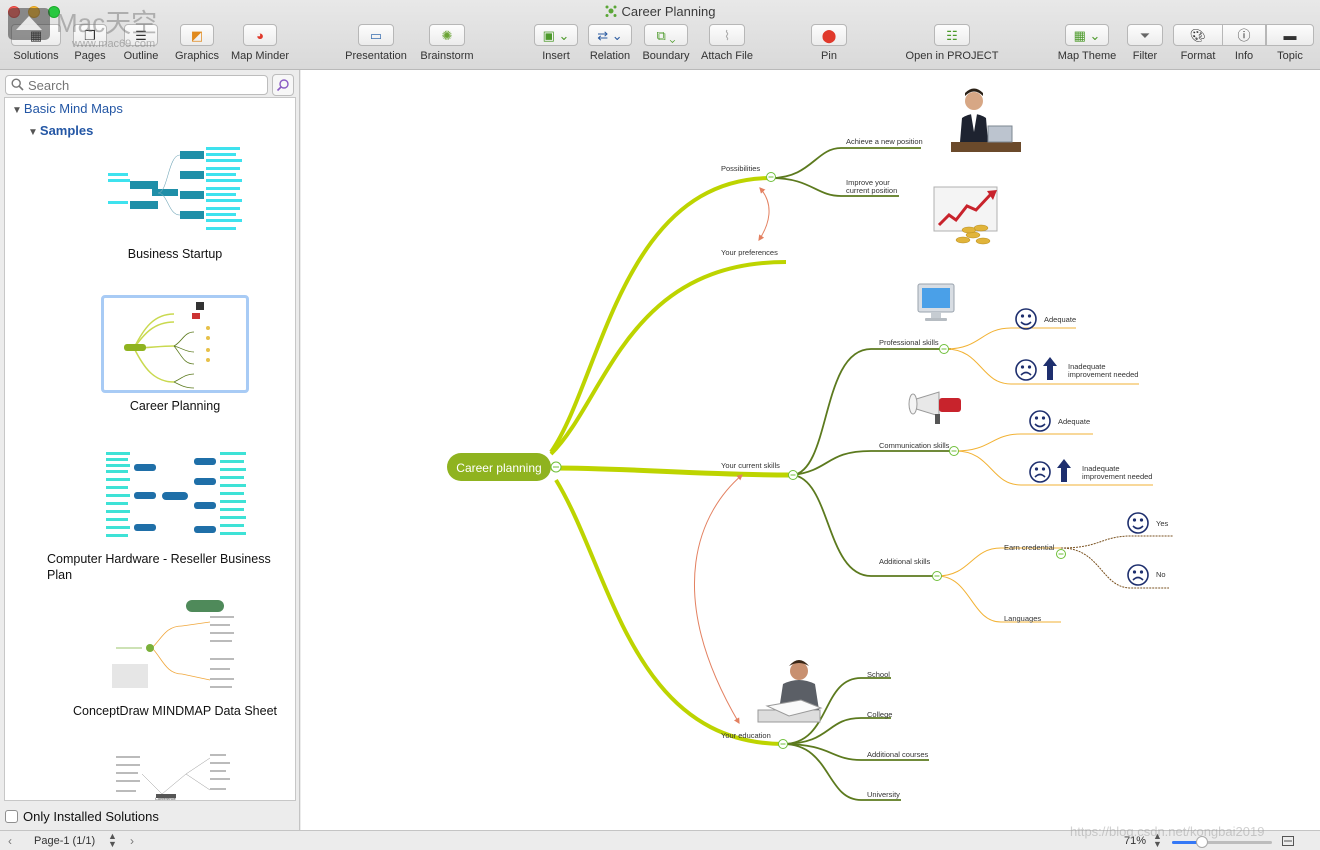 The height and width of the screenshot is (850, 1320). I want to click on branch-languages, so click(998, 599).